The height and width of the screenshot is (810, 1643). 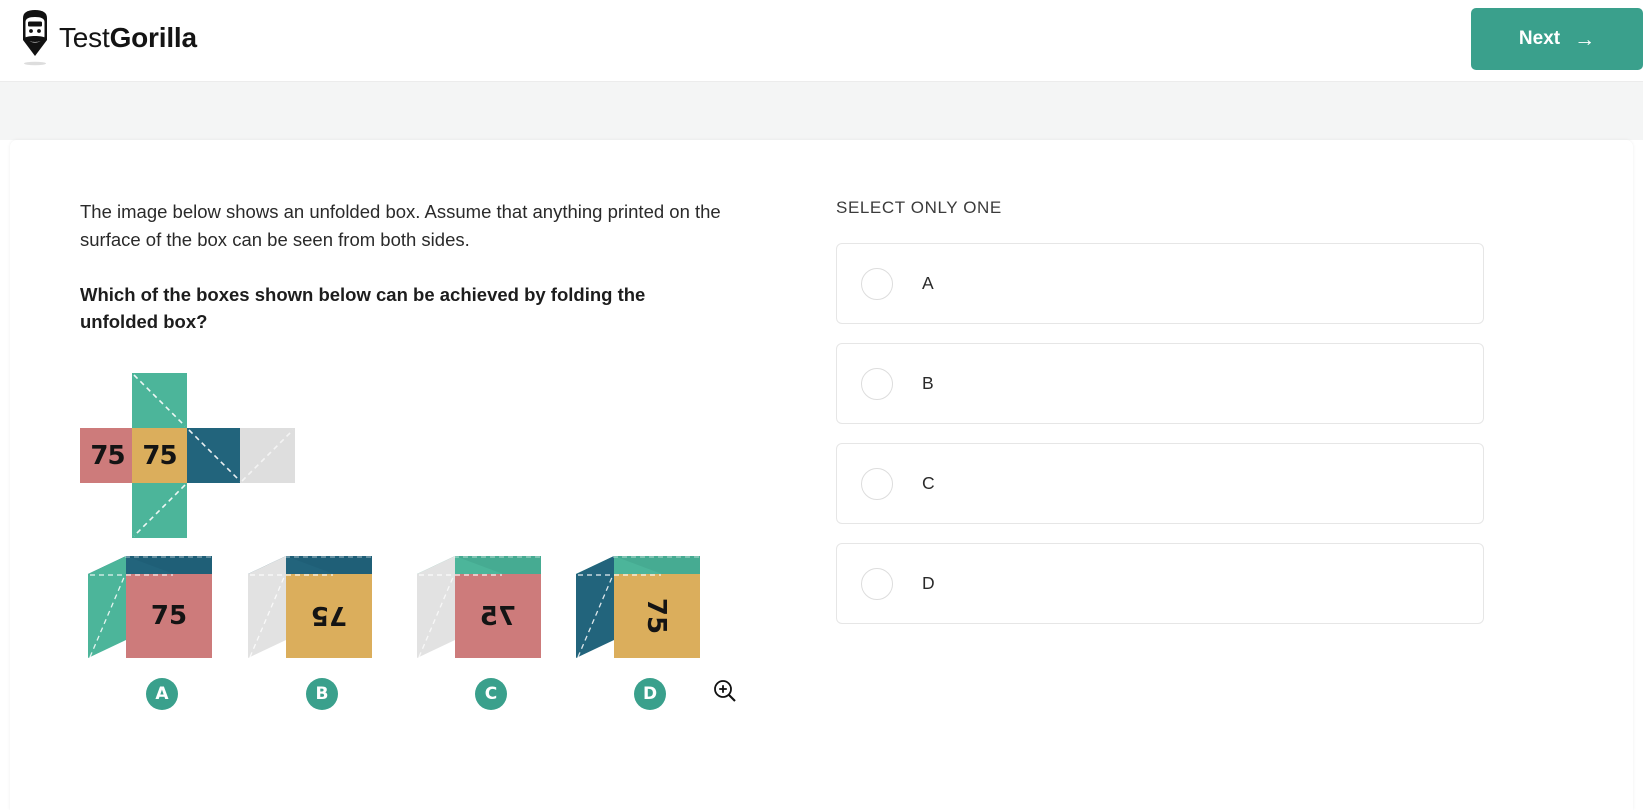 What do you see at coordinates (35, 38) in the screenshot?
I see `gorilla-logo-icon` at bounding box center [35, 38].